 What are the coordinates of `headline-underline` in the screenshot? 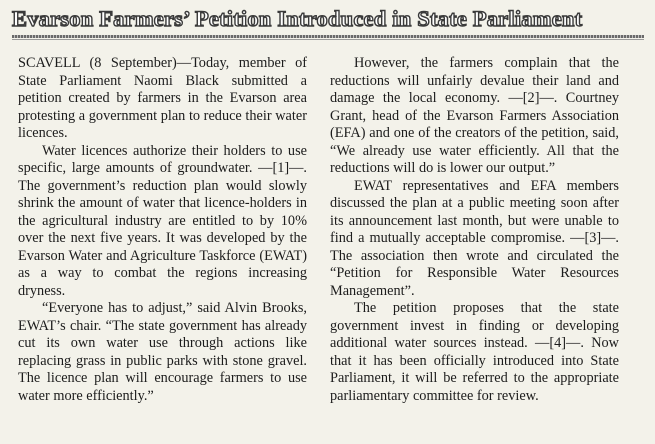 It's located at (328, 39).